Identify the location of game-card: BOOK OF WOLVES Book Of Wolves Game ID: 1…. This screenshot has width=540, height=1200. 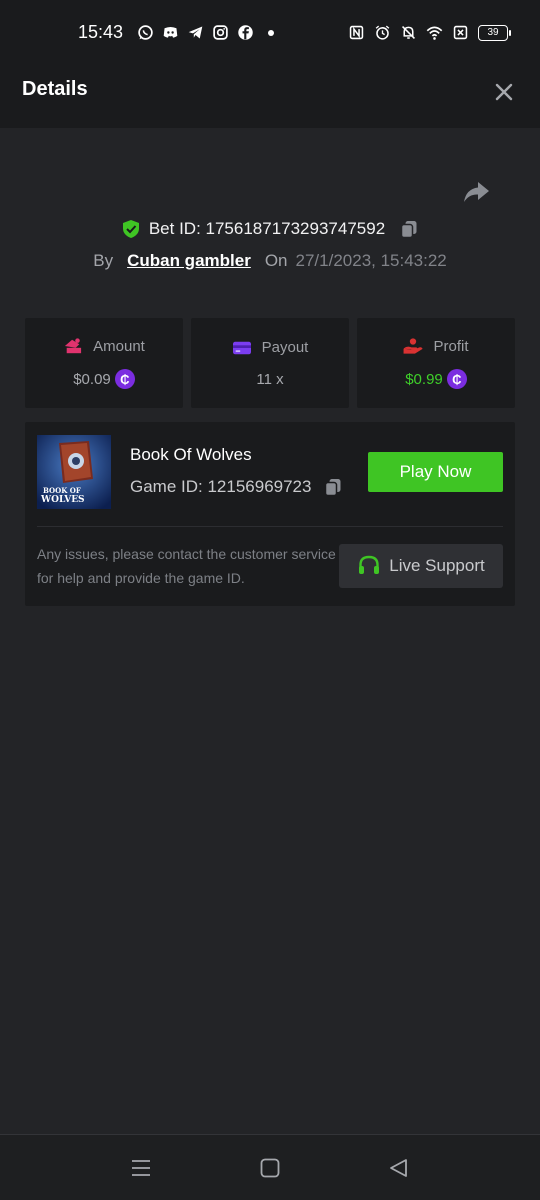
(270, 514).